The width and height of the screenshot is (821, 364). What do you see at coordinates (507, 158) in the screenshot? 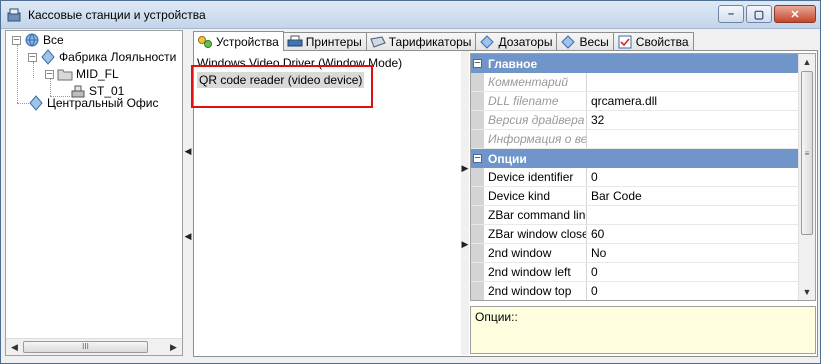
I see `category-label: Опции` at bounding box center [507, 158].